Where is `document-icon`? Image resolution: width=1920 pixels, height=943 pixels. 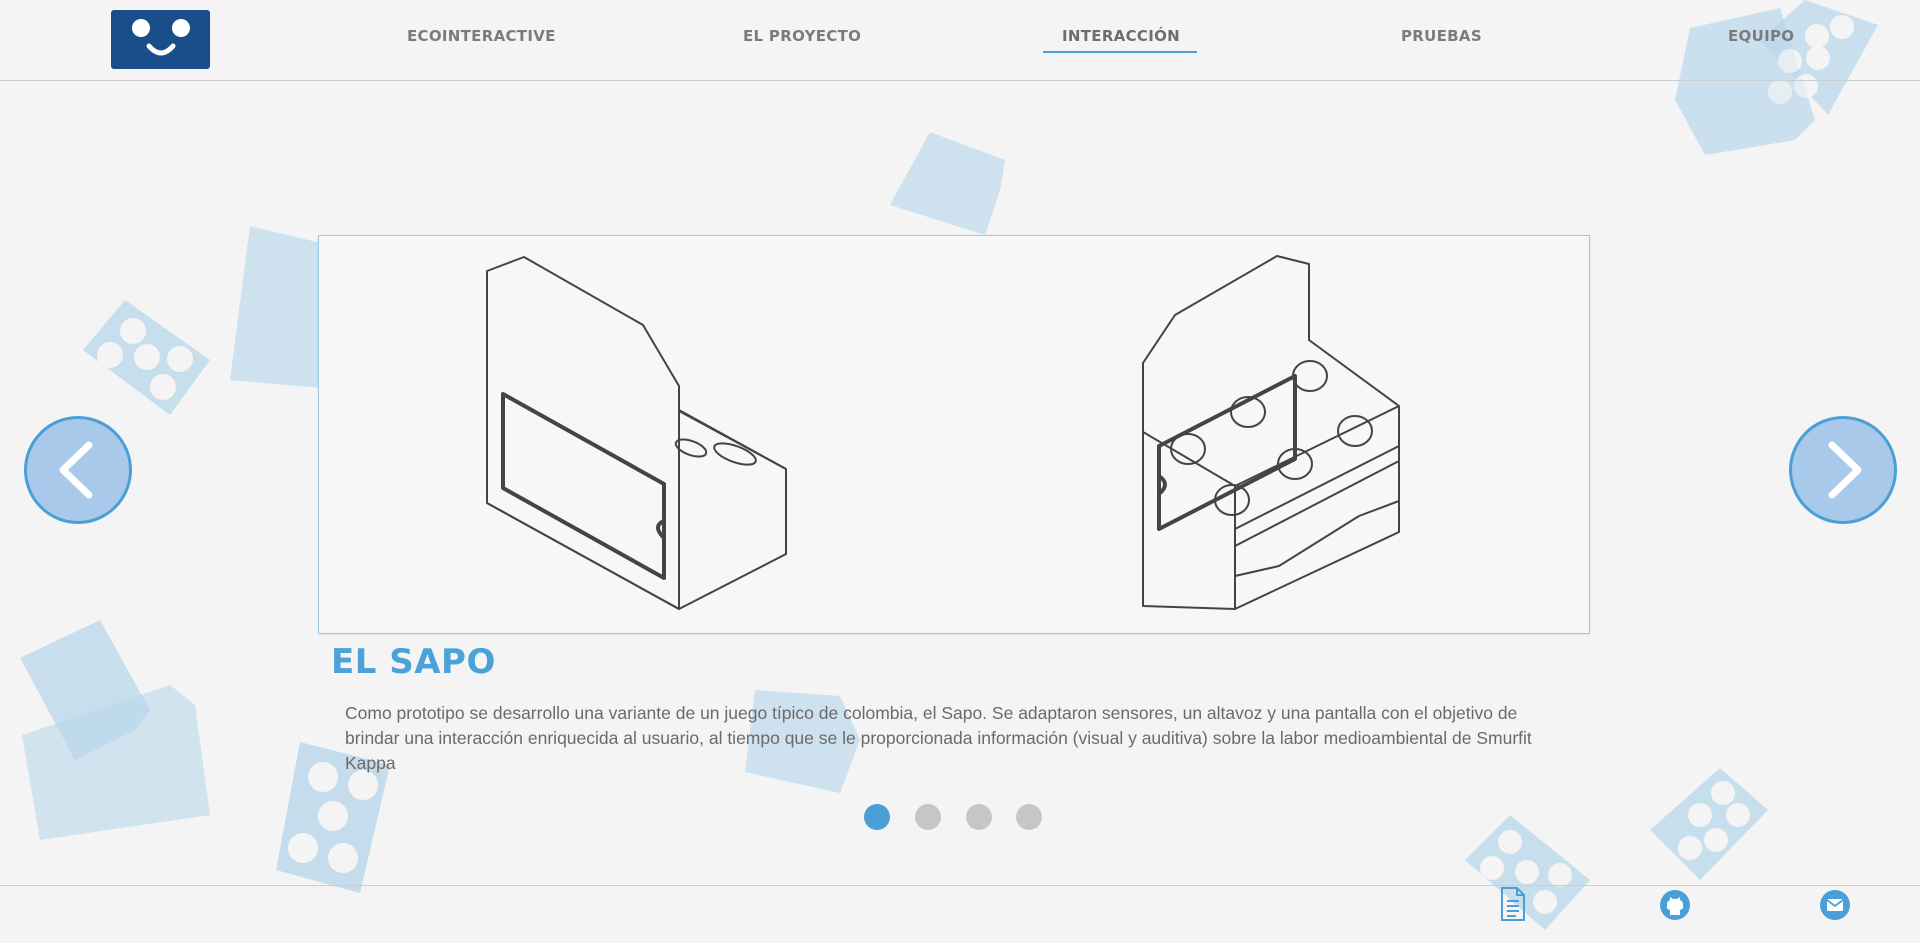
document-icon is located at coordinates (1513, 904).